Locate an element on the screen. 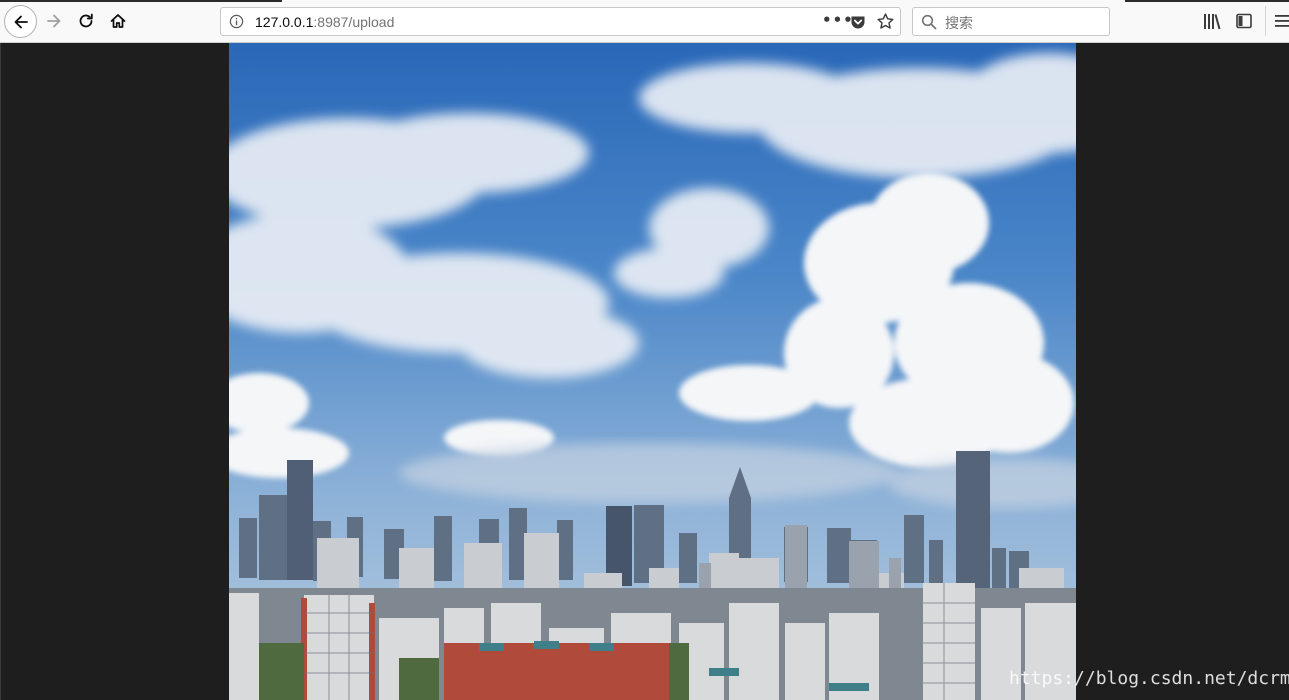  reload-button is located at coordinates (86, 21).